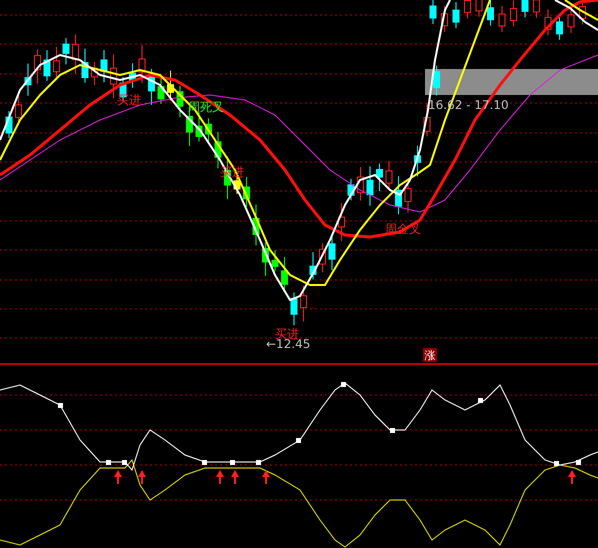  Describe the element at coordinates (430, 355) in the screenshot. I see `rise-badge: 涨` at that location.